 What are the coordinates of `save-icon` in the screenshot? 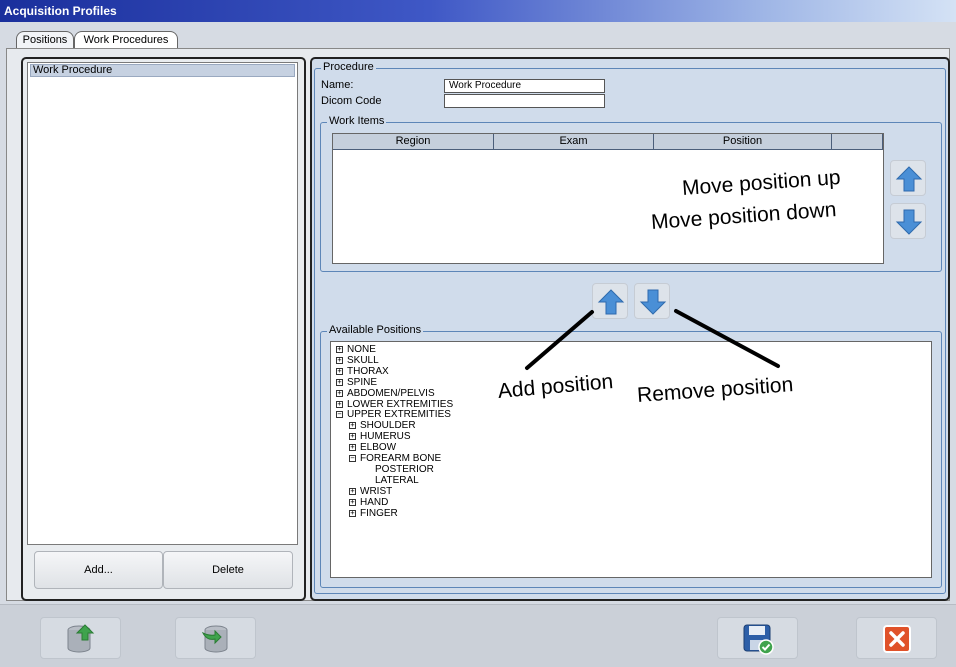 It's located at (758, 639).